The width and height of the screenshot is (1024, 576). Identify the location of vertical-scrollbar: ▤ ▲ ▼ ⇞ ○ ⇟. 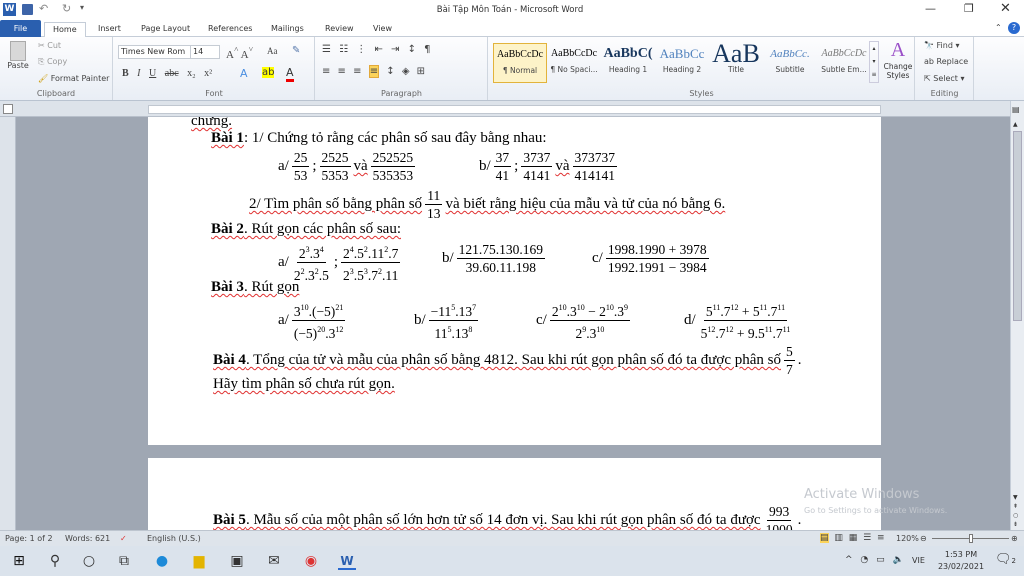
(1017, 315).